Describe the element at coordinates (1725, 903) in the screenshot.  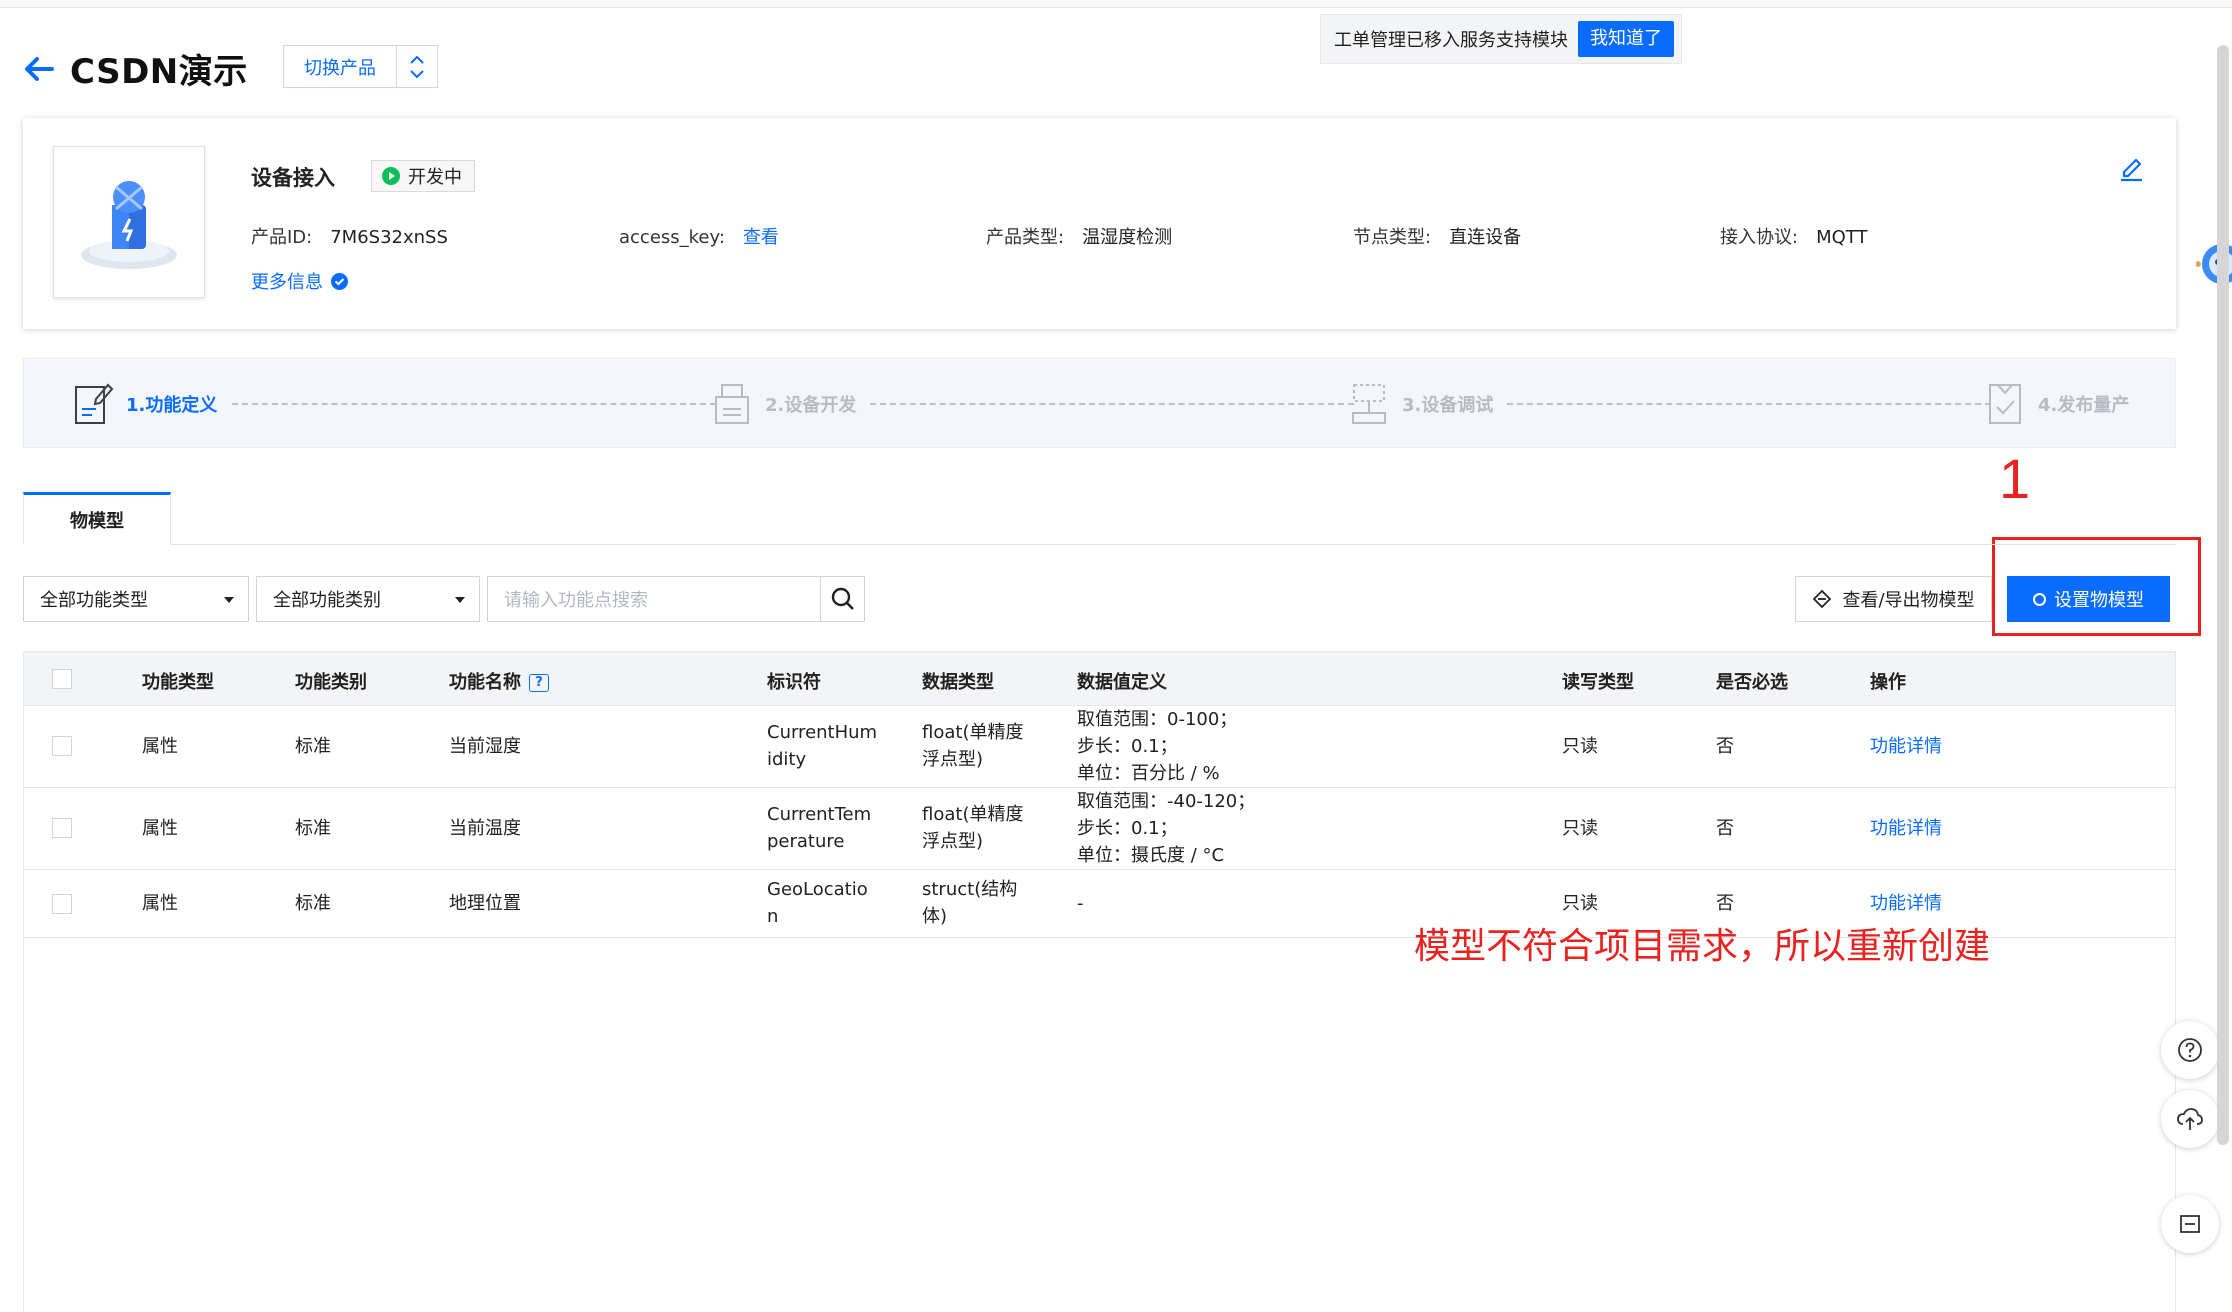
I see `cell-required: 否` at that location.